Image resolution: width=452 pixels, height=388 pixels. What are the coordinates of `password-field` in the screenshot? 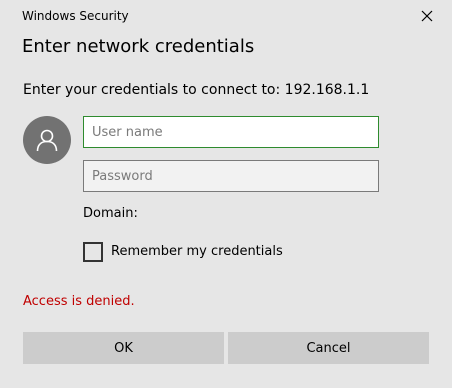 It's located at (231, 176).